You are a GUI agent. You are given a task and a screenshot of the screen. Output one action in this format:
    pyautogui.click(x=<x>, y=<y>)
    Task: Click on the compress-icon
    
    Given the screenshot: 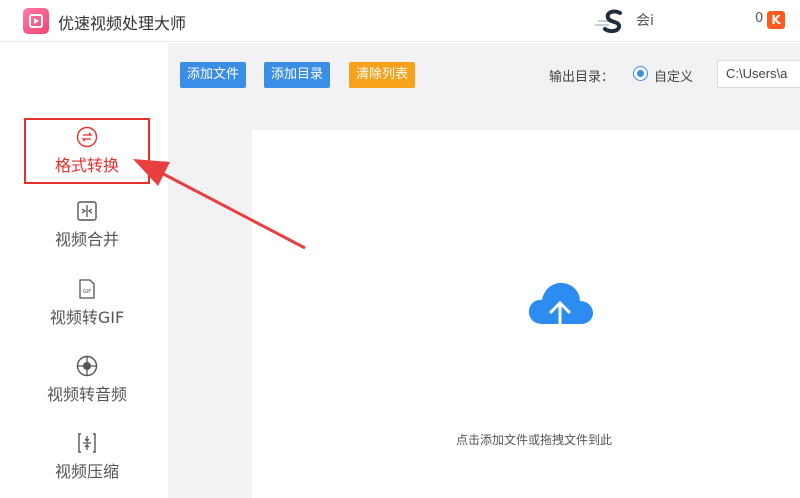 What is the action you would take?
    pyautogui.click(x=87, y=443)
    